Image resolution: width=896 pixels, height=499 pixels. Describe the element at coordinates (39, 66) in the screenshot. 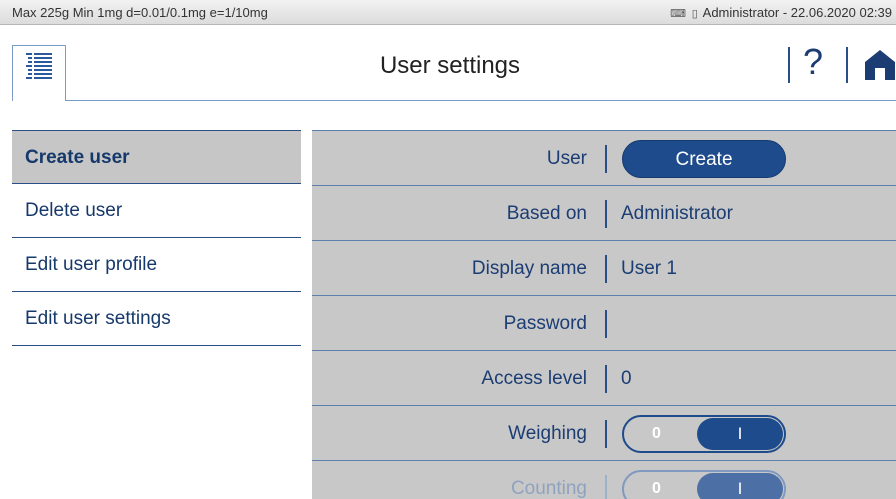

I see `menu-list-icon` at that location.